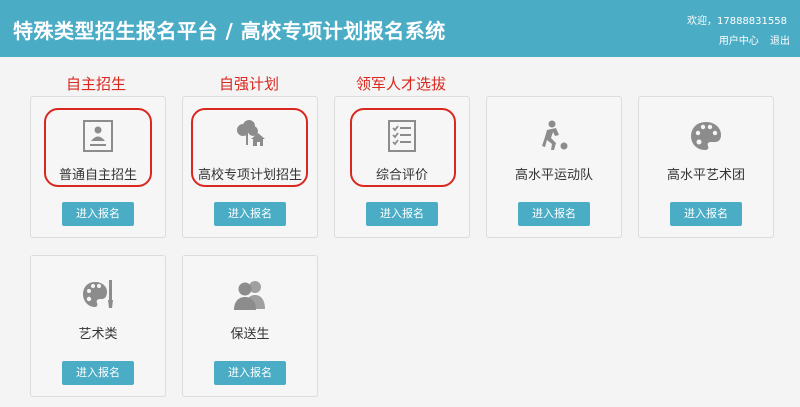 The height and width of the screenshot is (407, 800). I want to click on card-special-plan: 高校专项计划招生 进入报名, so click(250, 167).